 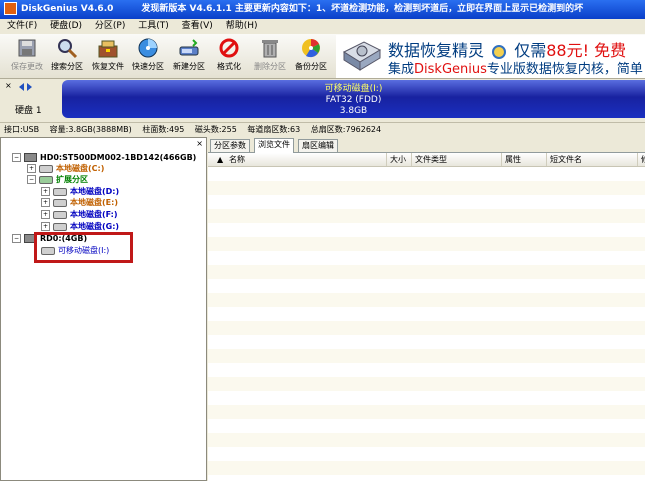 I want to click on tab-partition-params: 分区参数, so click(x=230, y=145).